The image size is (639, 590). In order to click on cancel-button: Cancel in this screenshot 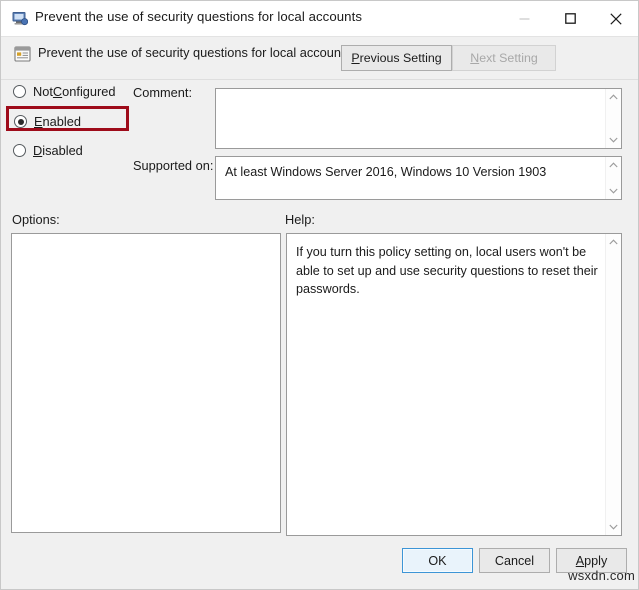, I will do `click(514, 560)`.